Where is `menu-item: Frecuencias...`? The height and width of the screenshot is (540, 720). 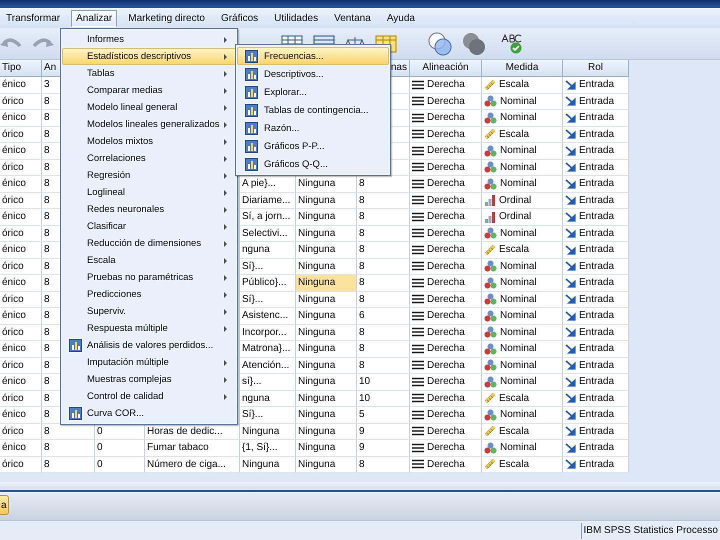 menu-item: Frecuencias... is located at coordinates (313, 56).